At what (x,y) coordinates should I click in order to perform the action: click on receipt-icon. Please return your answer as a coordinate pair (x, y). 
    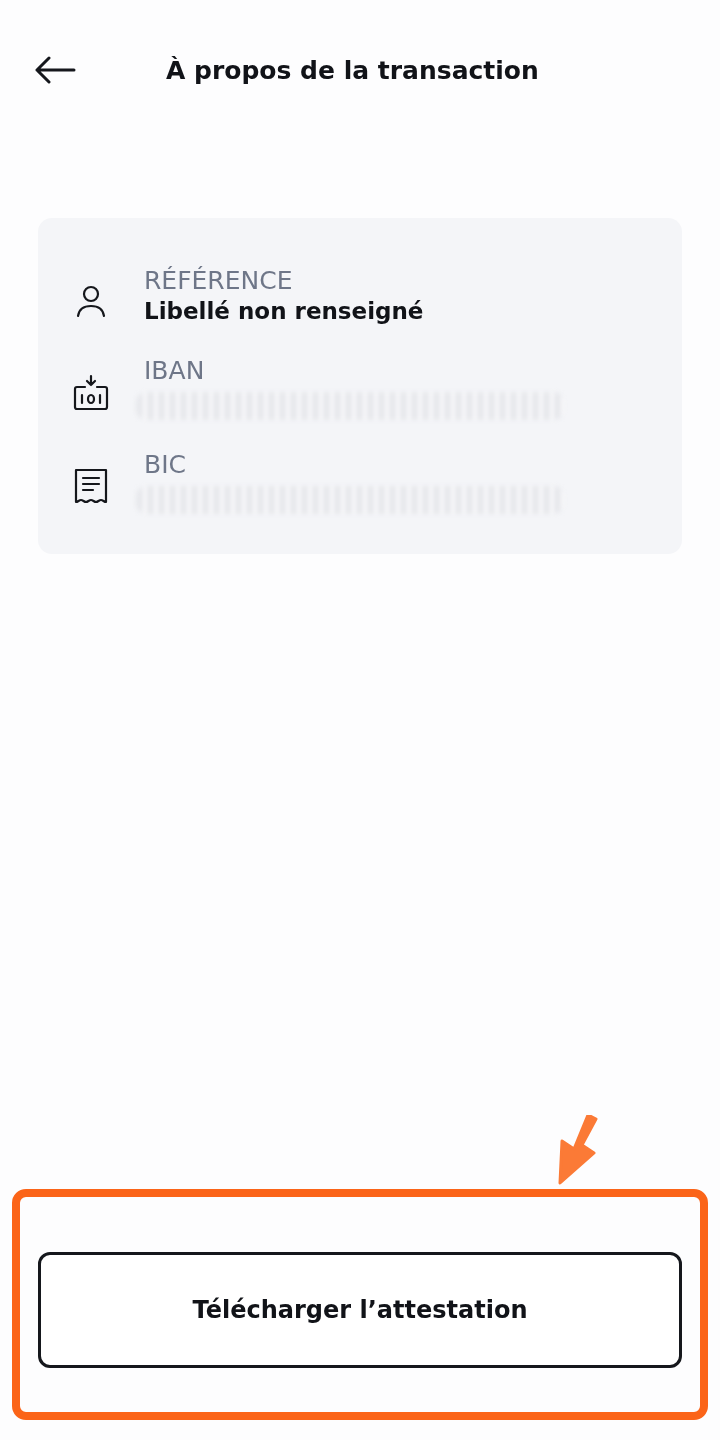
    Looking at the image, I should click on (91, 487).